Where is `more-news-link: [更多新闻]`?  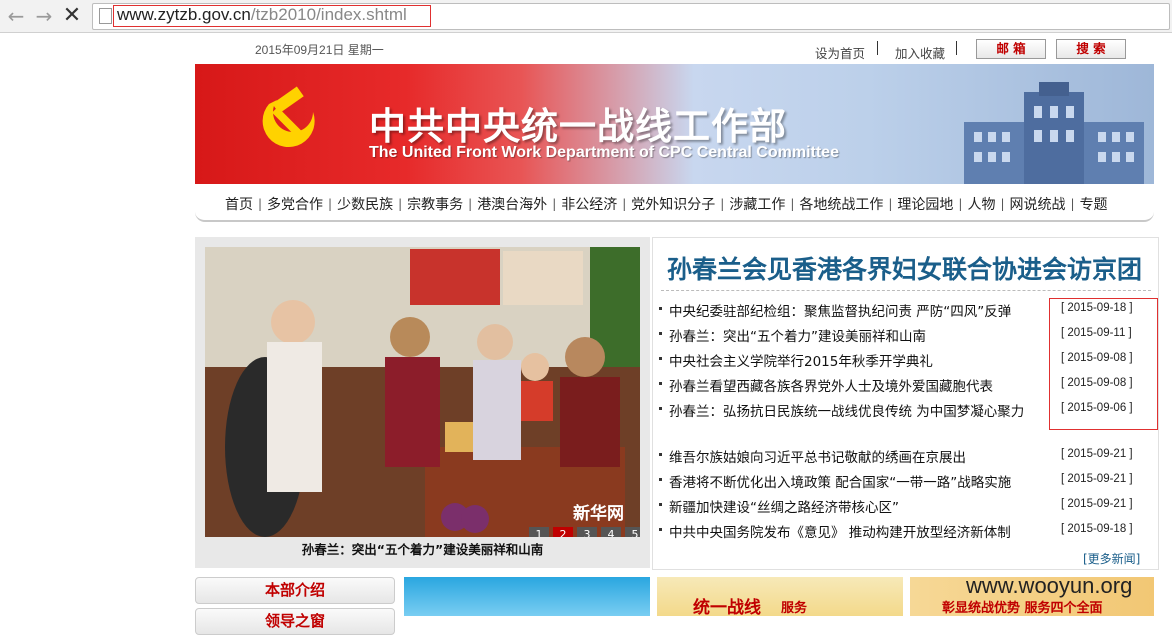
more-news-link: [更多新闻] is located at coordinates (1111, 558).